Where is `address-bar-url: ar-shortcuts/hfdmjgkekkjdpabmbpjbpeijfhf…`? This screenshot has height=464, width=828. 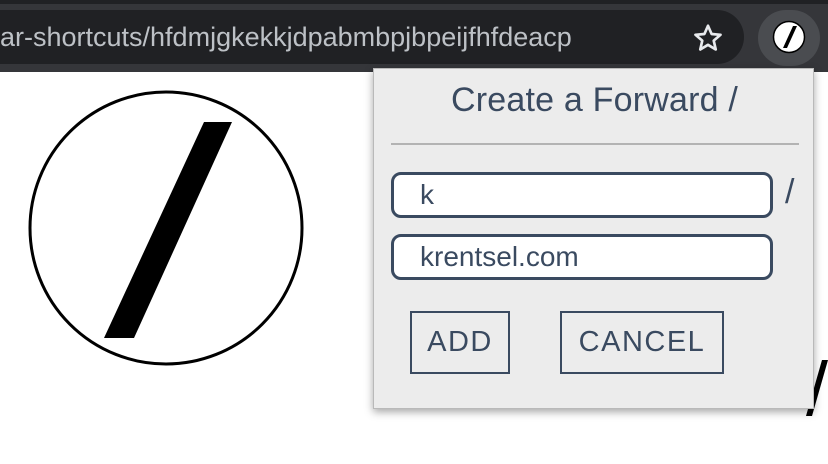 address-bar-url: ar-shortcuts/hfdmjgkekkjdpabmbpjbpeijfhf… is located at coordinates (330, 37).